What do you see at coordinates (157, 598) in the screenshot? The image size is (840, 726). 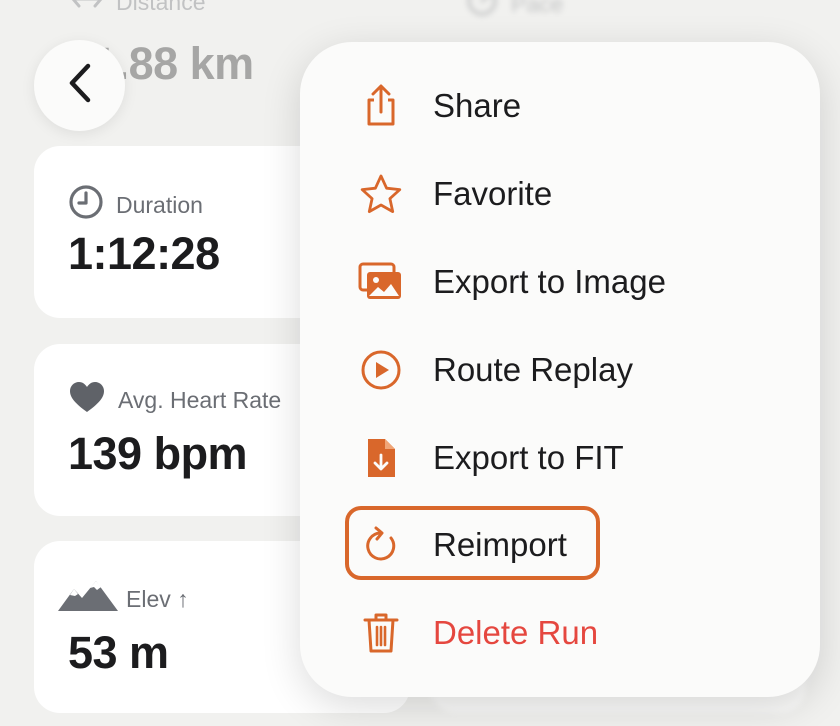 I see `elevation-label: Elev ↑` at bounding box center [157, 598].